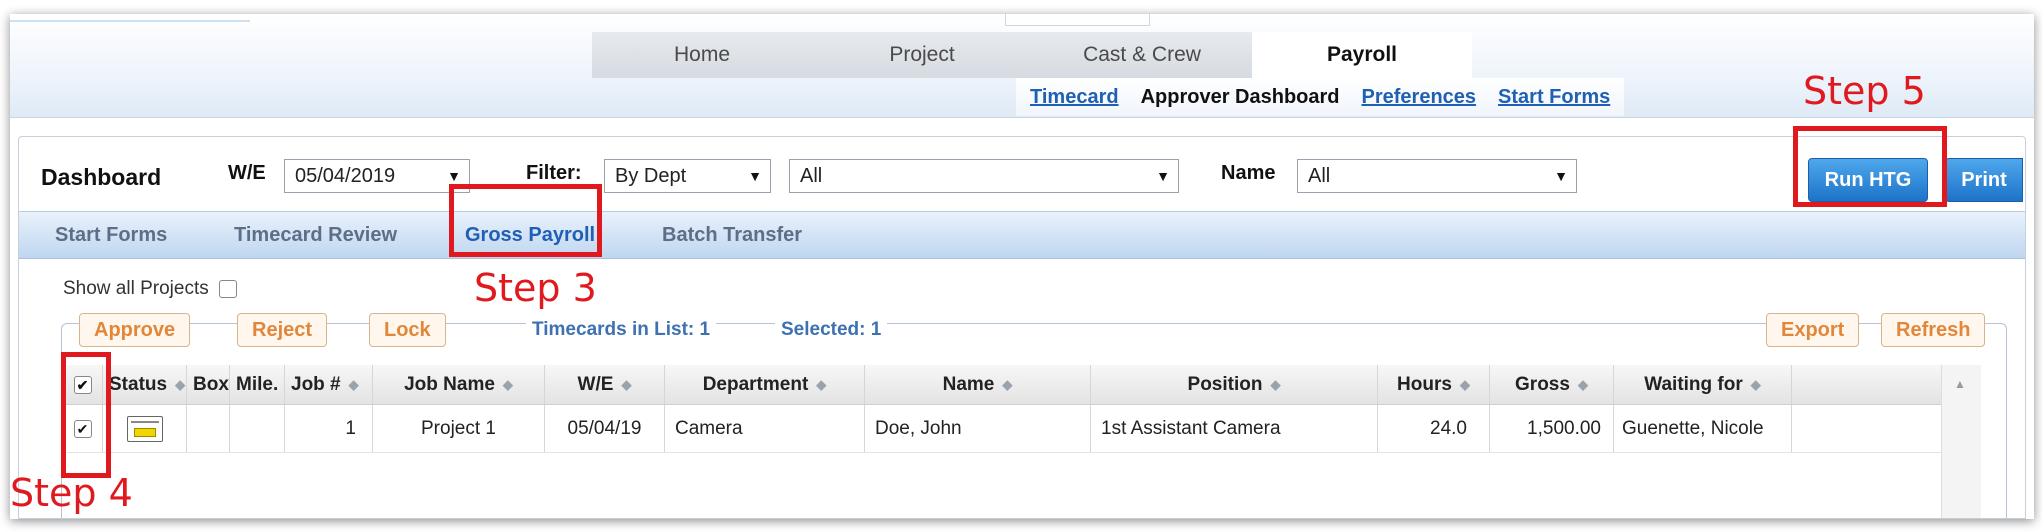 The image size is (2042, 532). Describe the element at coordinates (136, 288) in the screenshot. I see `show-all-projects-label: Show all Projects` at that location.